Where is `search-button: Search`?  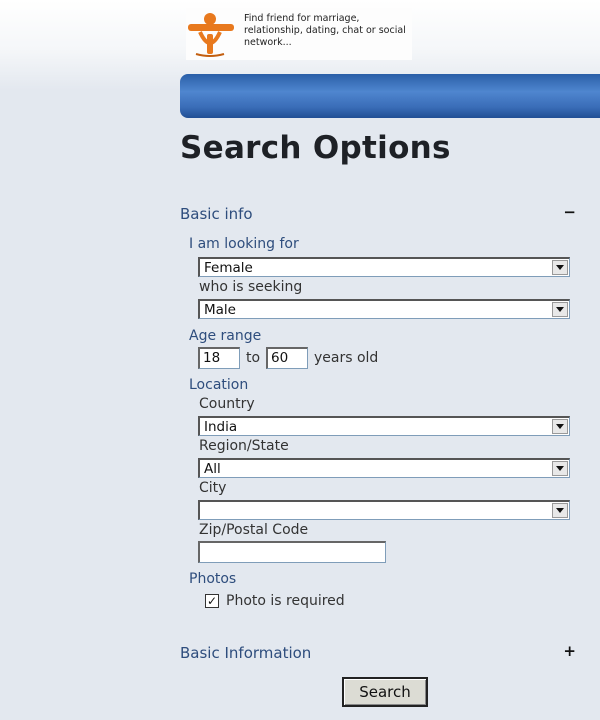 search-button: Search is located at coordinates (385, 692).